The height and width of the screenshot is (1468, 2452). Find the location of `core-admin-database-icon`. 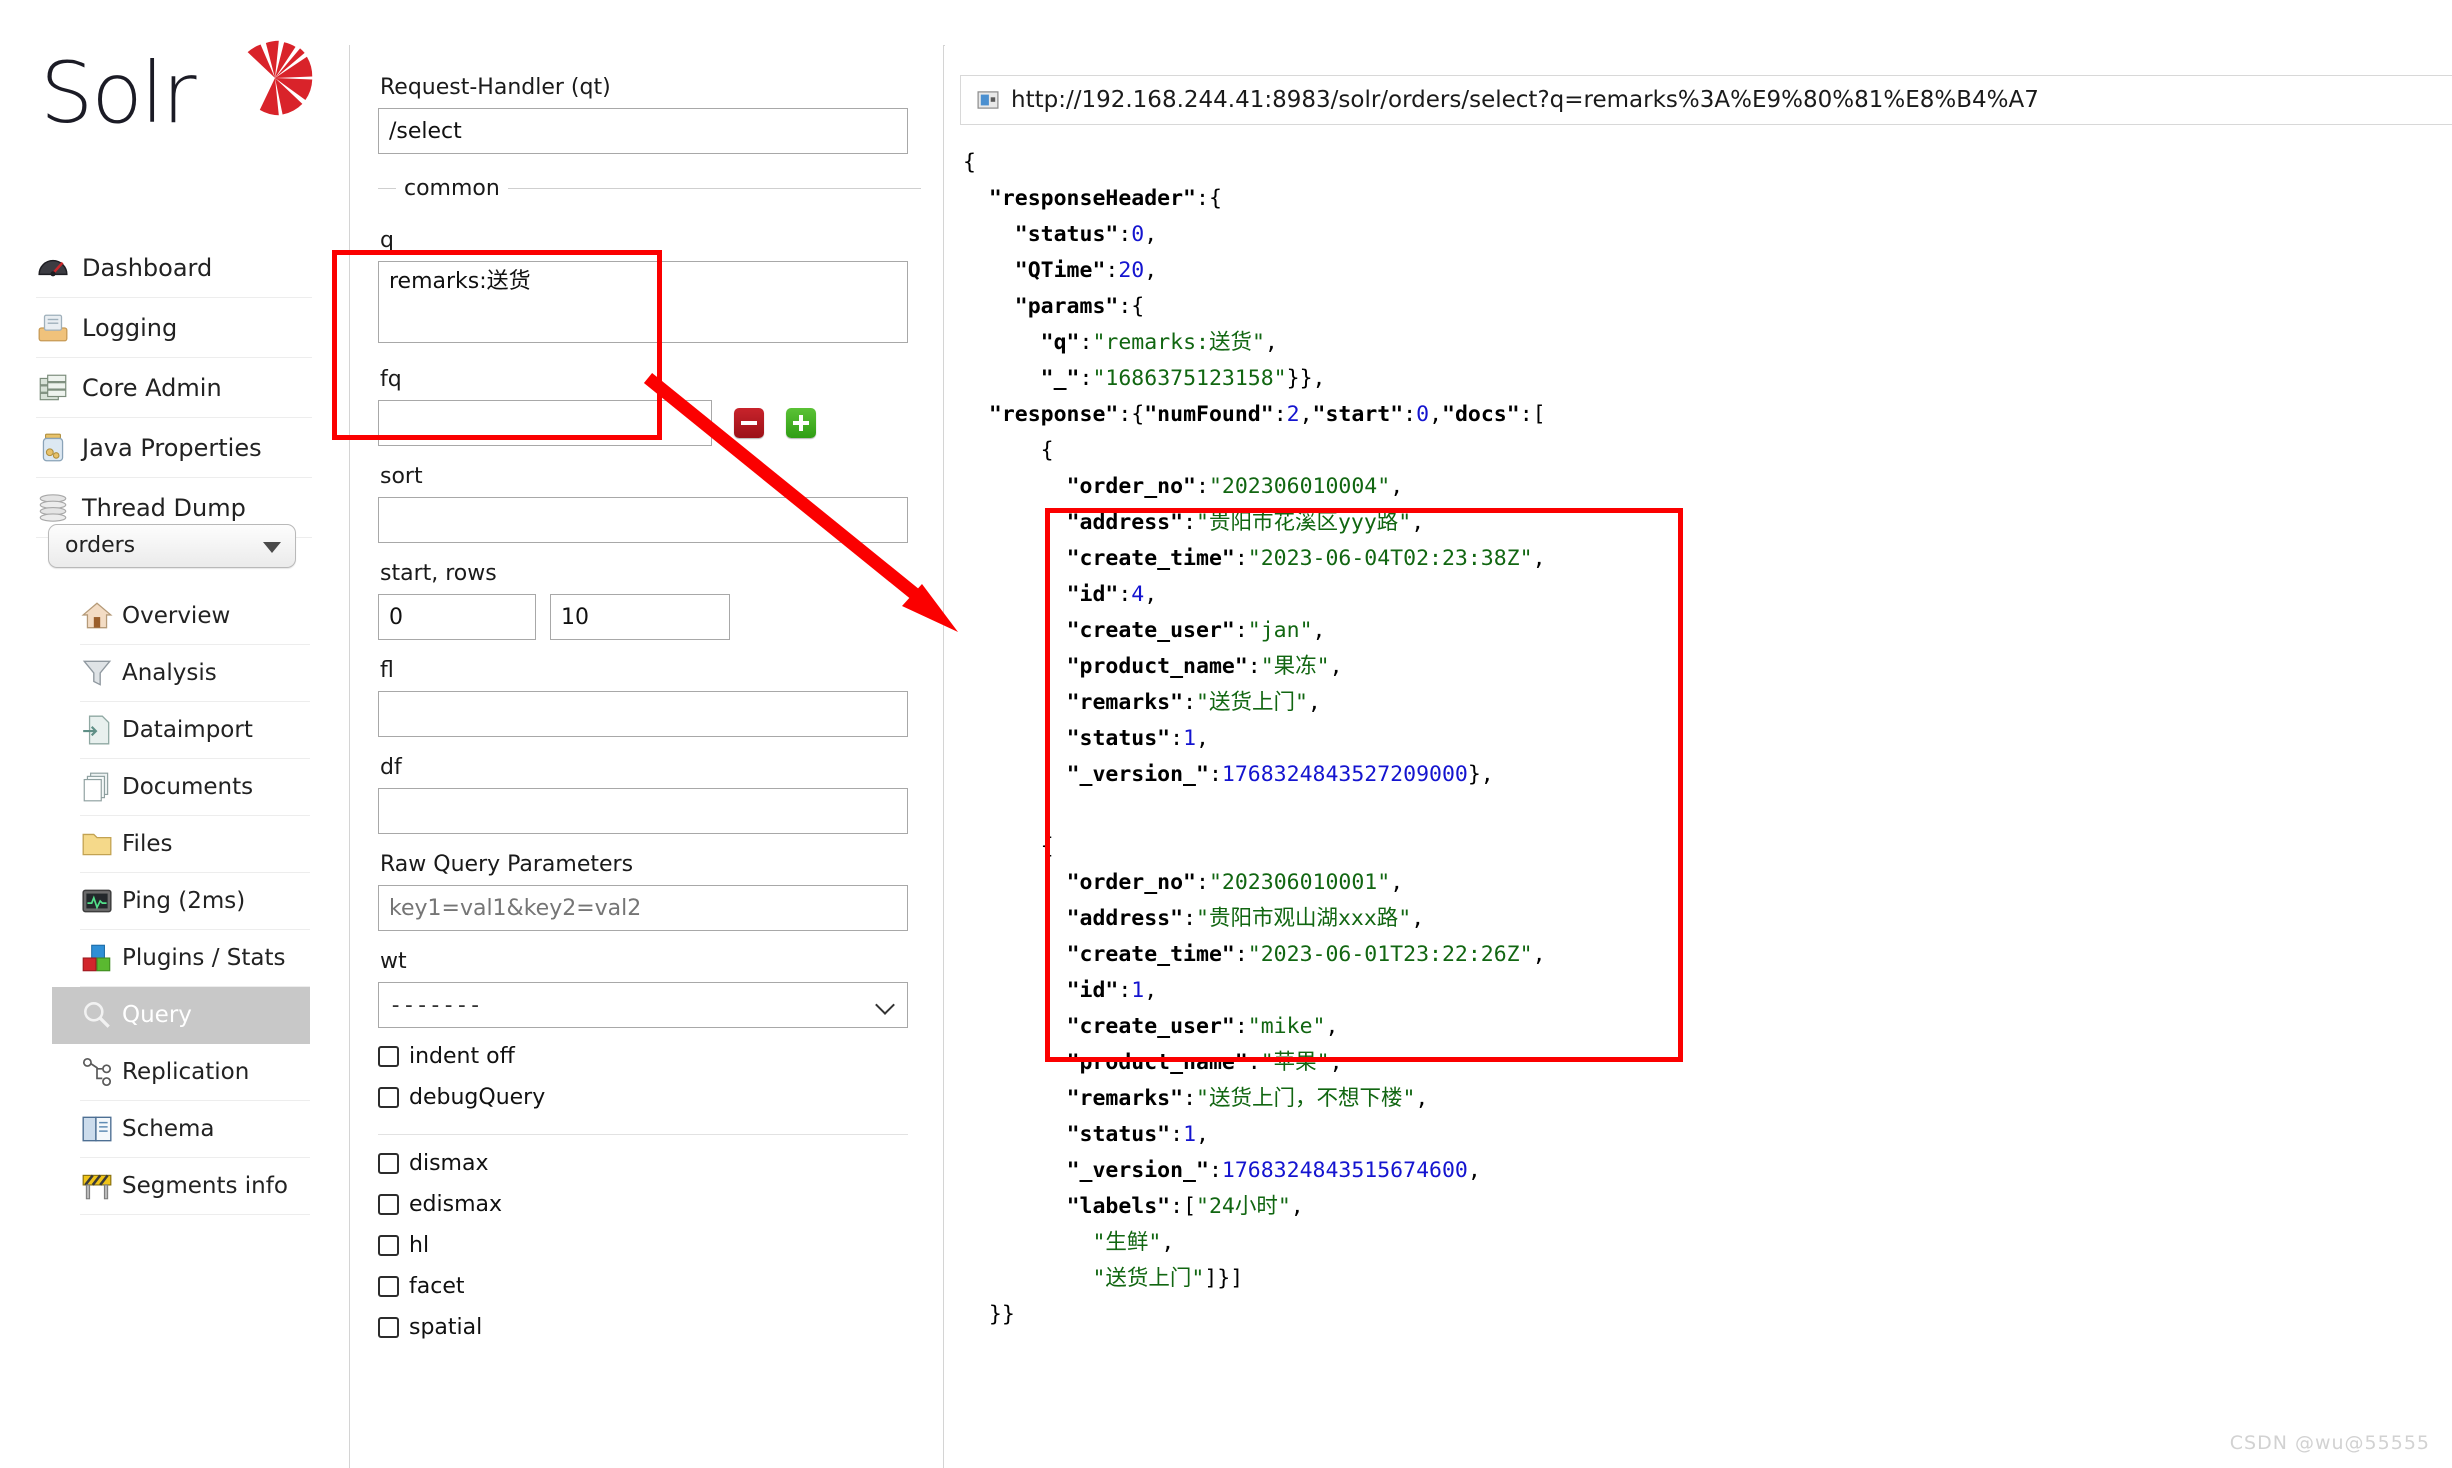

core-admin-database-icon is located at coordinates (53, 387).